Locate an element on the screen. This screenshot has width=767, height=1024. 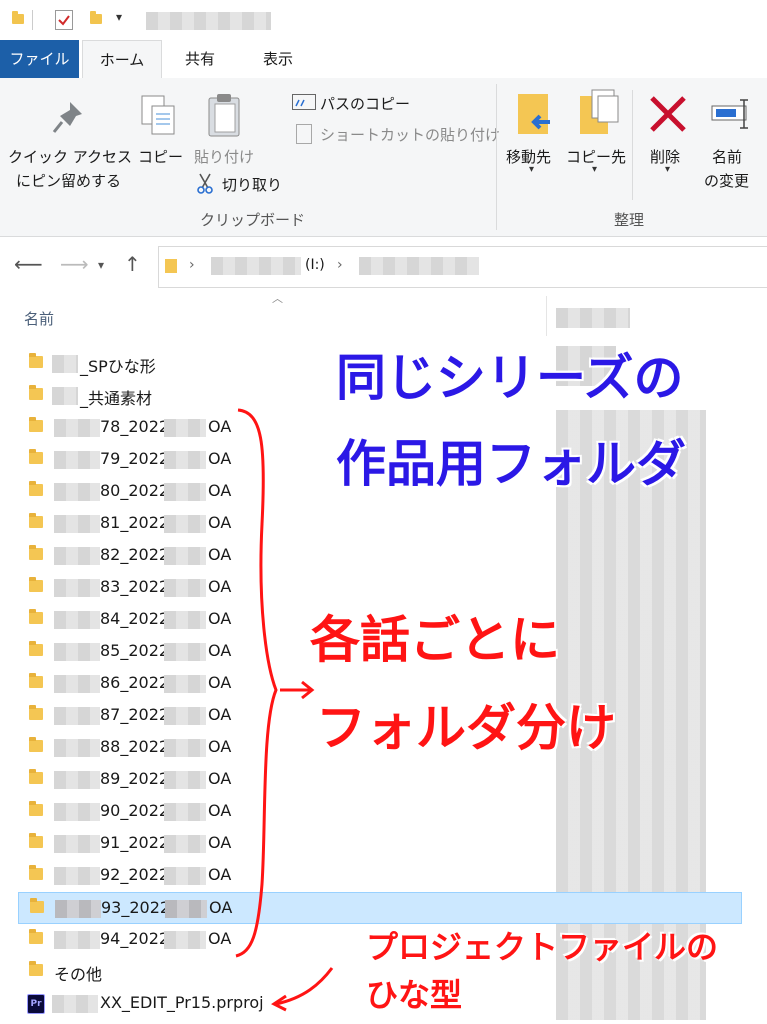
folder-row: 82_2022 OA is located at coordinates (379, 555).